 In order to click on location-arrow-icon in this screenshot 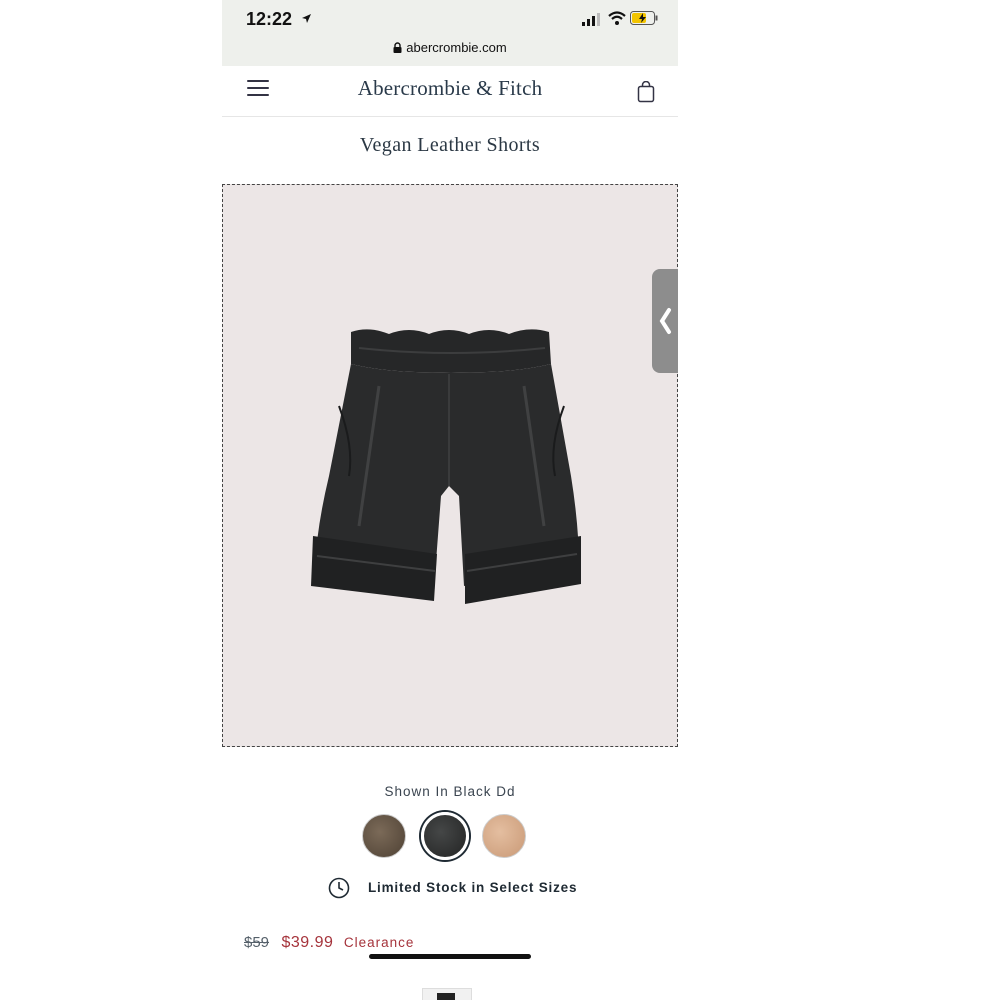, I will do `click(306, 18)`.